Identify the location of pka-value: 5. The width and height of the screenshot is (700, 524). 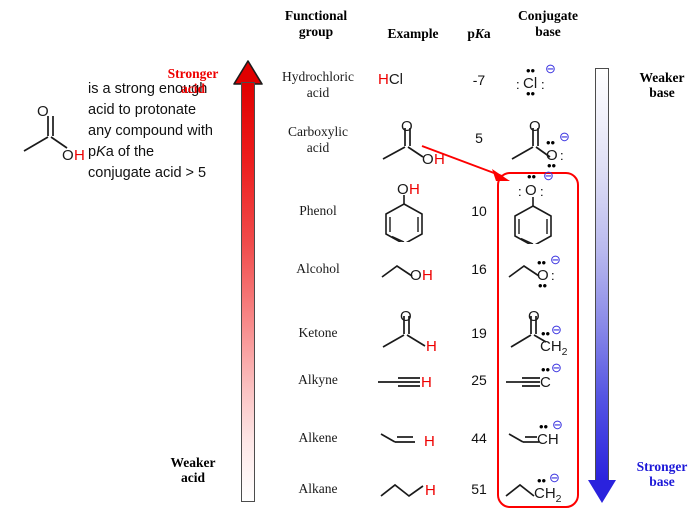
(479, 138).